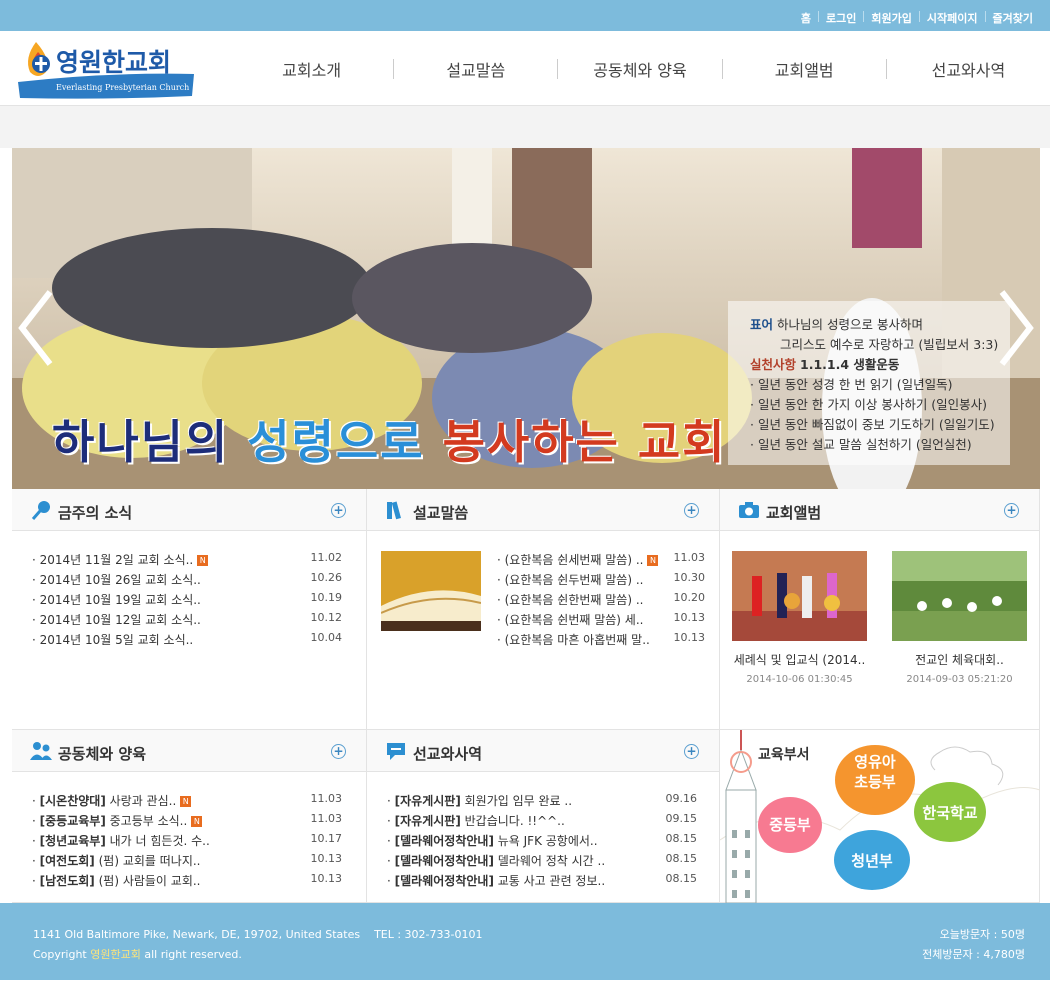 This screenshot has height=996, width=1050. What do you see at coordinates (102, 754) in the screenshot?
I see `community-title: 공동체와 양육` at bounding box center [102, 754].